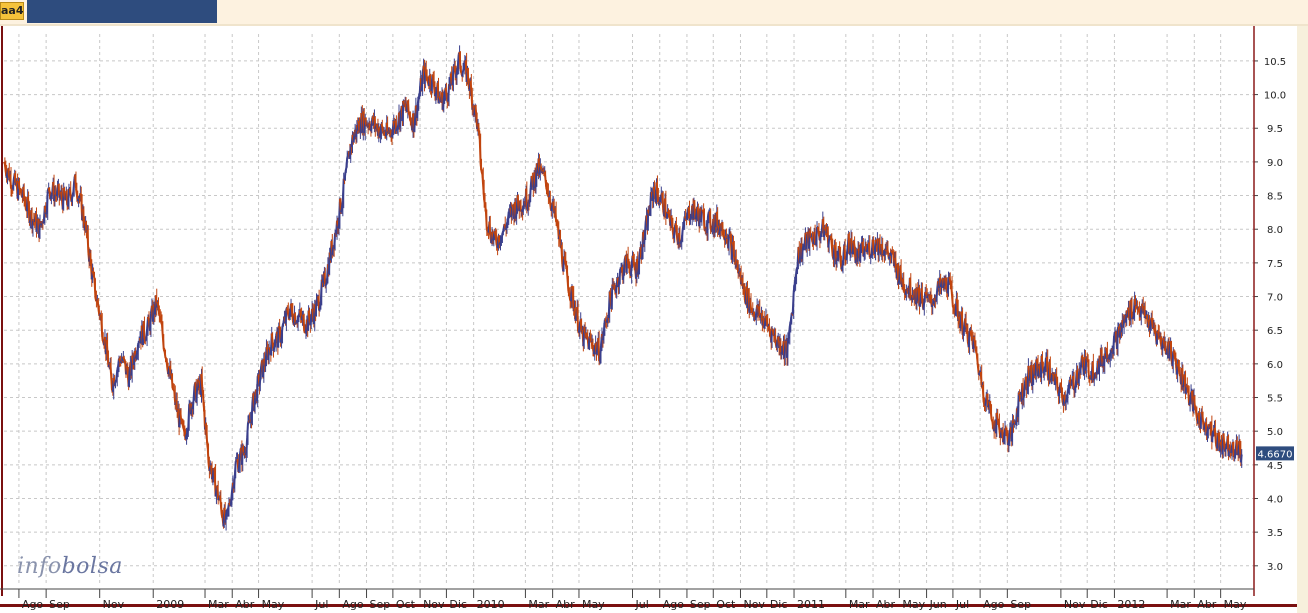 Image resolution: width=1308 pixels, height=613 pixels. What do you see at coordinates (1275, 567) in the screenshot?
I see `y-tick-label: 3.0` at bounding box center [1275, 567].